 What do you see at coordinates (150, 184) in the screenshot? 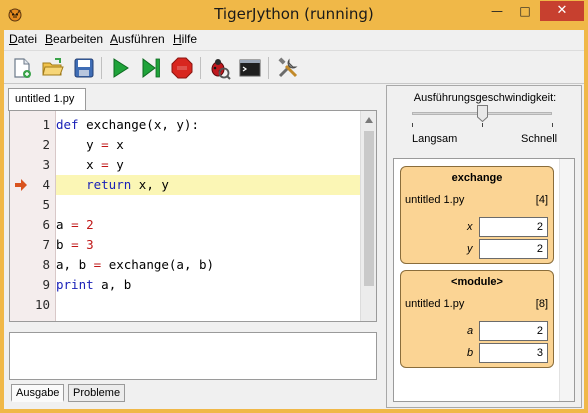
I see `code-token: x, y` at bounding box center [150, 184].